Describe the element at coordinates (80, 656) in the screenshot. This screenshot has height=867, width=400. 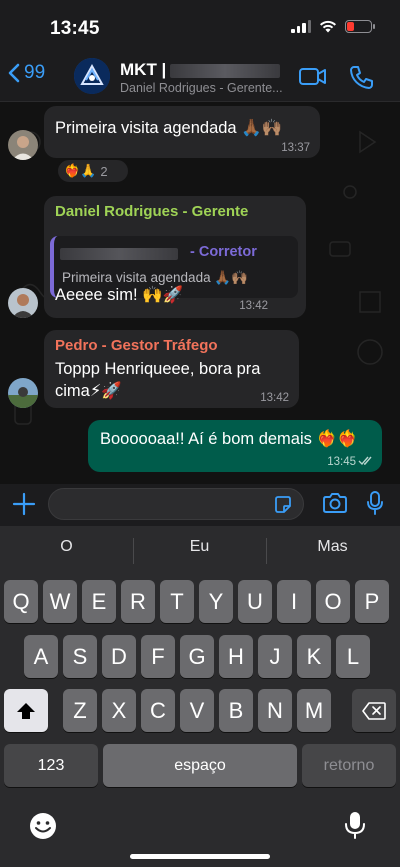
I see `key: S` at that location.